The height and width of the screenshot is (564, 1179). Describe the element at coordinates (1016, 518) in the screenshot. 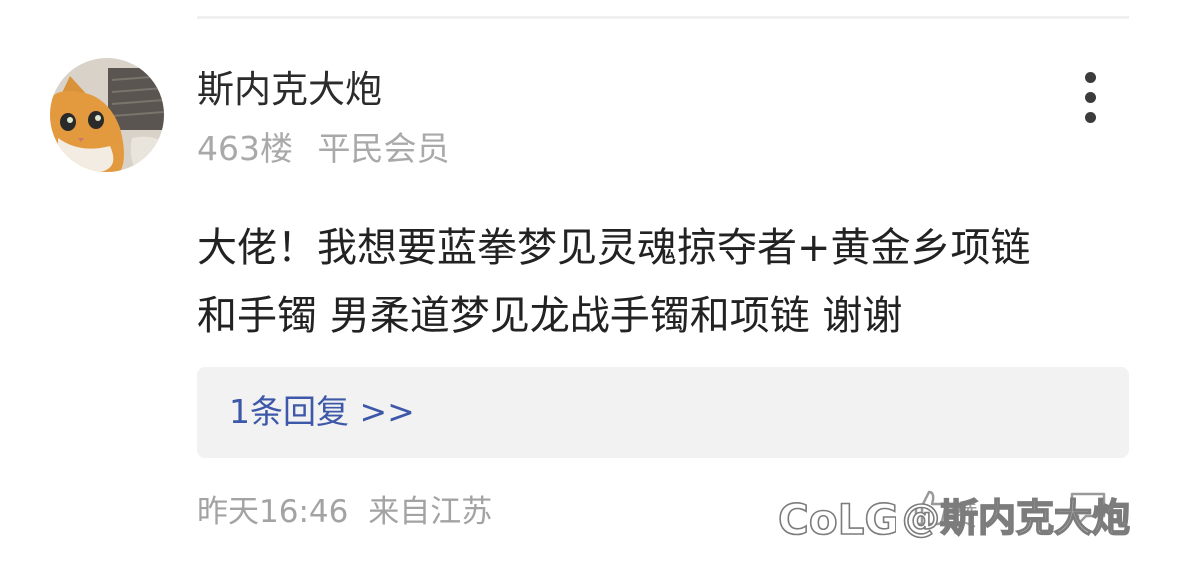

I see `watermark-handle: @斯内克大炮` at that location.